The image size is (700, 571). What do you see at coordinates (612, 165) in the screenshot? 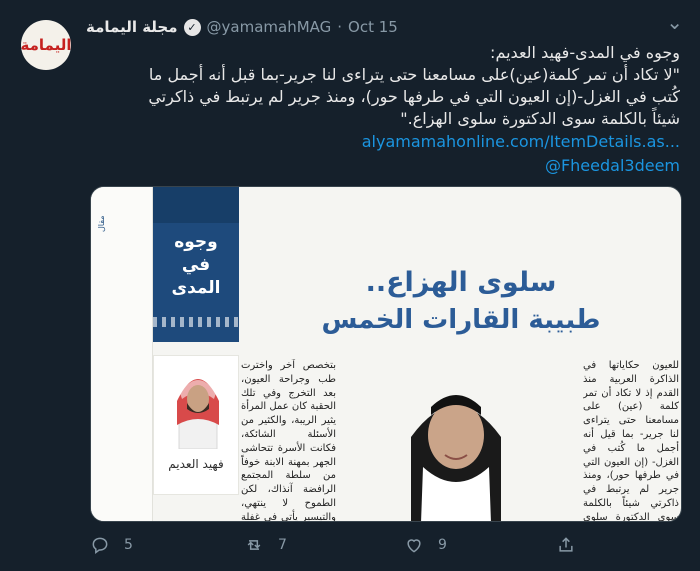
I see `mention-link: @Fheedal3deem` at bounding box center [612, 165].